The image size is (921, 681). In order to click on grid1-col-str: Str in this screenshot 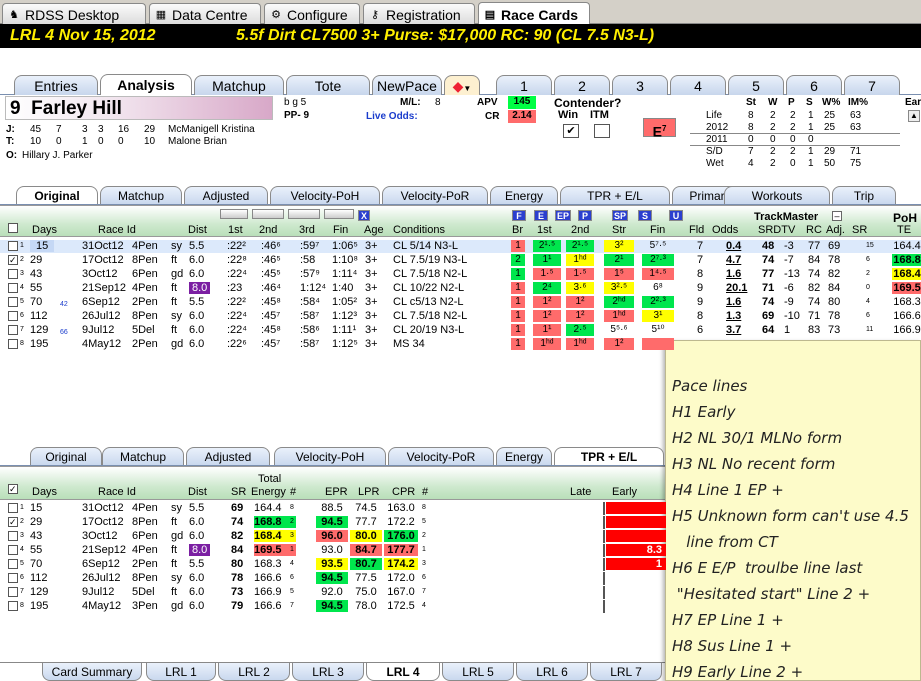, I will do `click(619, 230)`.